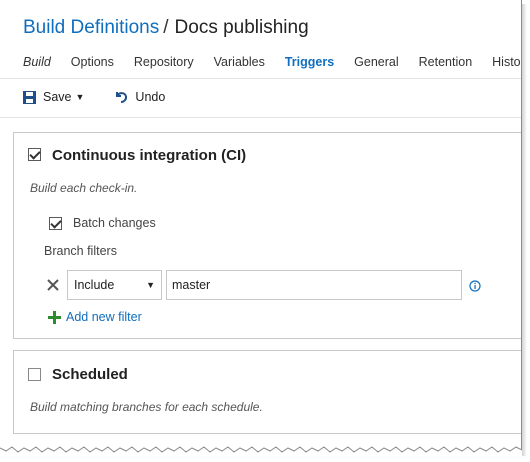  What do you see at coordinates (29, 97) in the screenshot?
I see `floppy-disk-icon` at bounding box center [29, 97].